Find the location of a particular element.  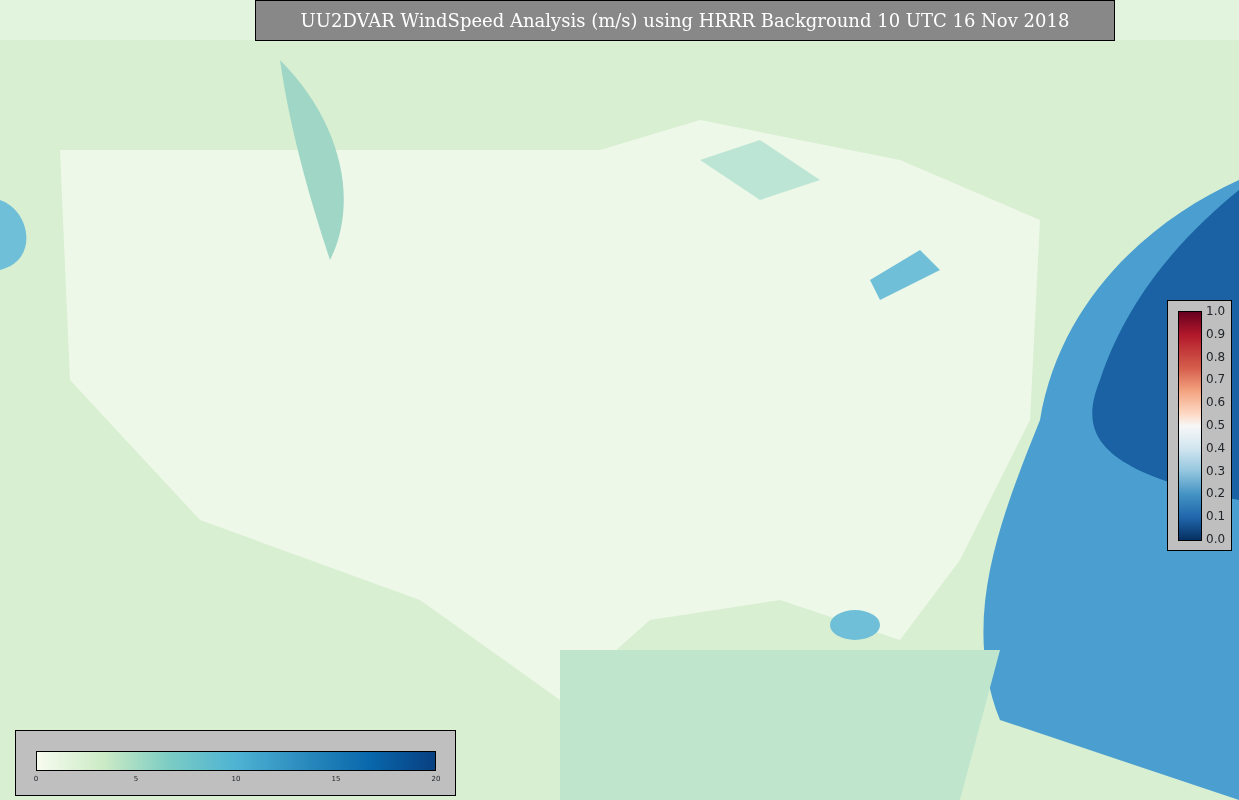

tick-label: 1.0 is located at coordinates (1216, 311).